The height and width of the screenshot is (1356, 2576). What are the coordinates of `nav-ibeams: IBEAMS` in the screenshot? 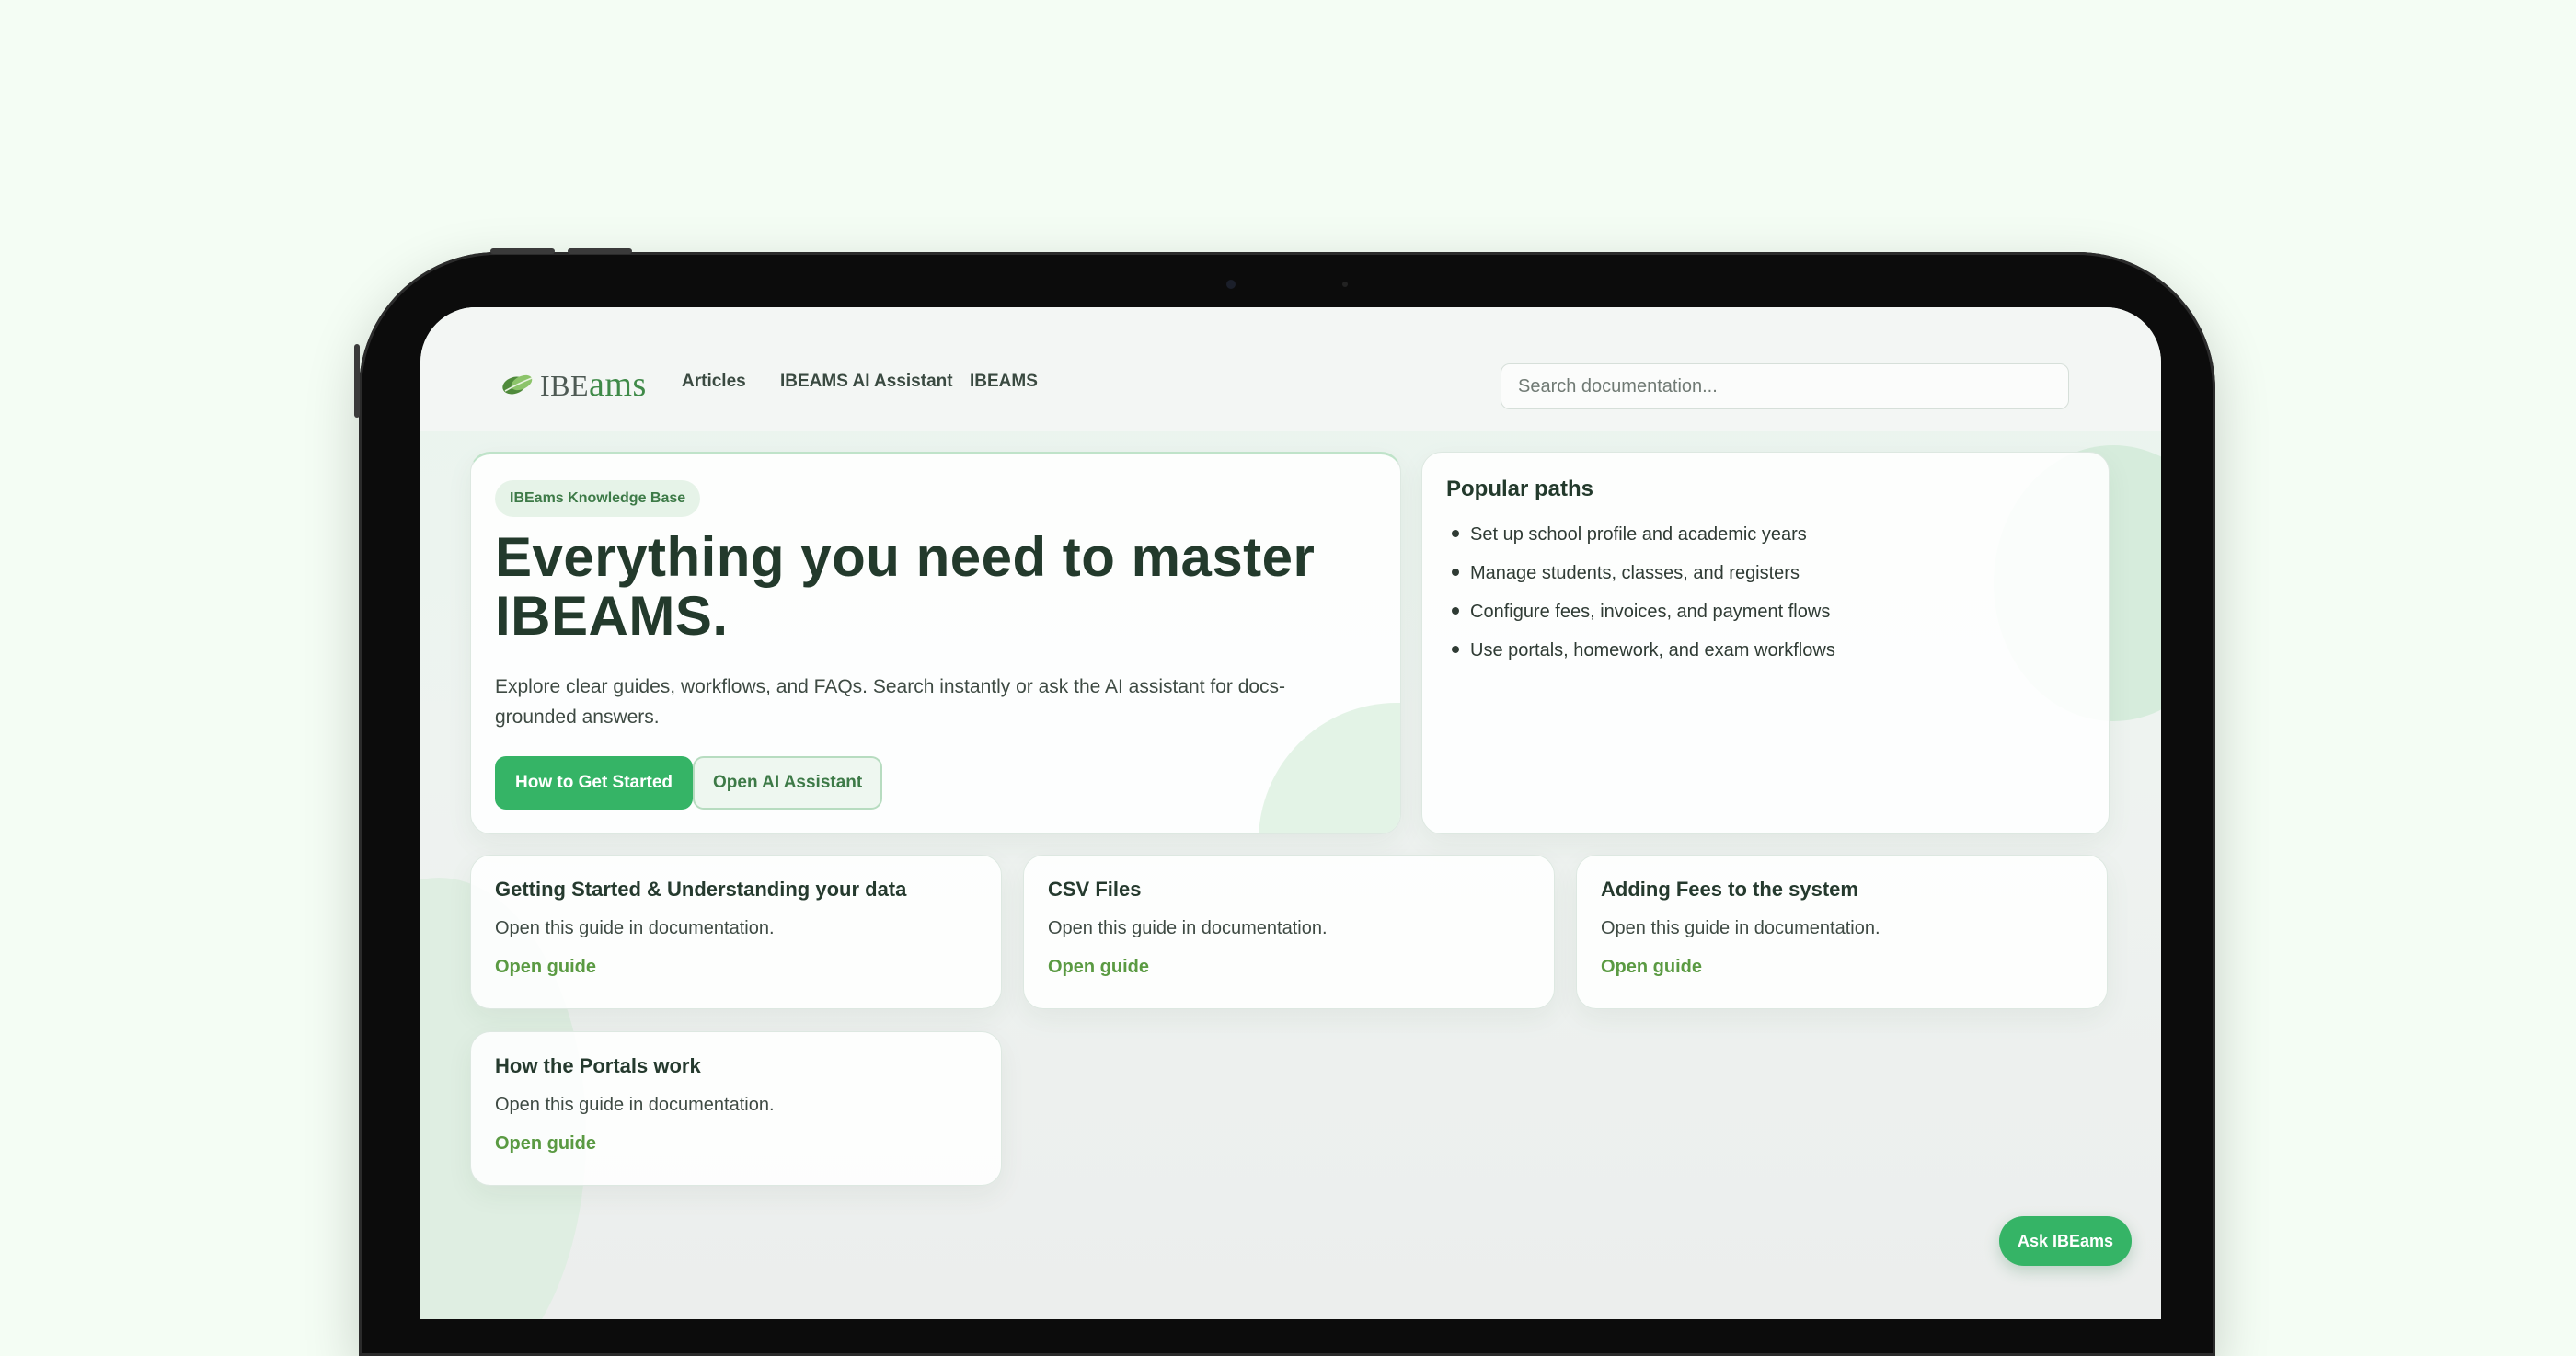 It's located at (1004, 382).